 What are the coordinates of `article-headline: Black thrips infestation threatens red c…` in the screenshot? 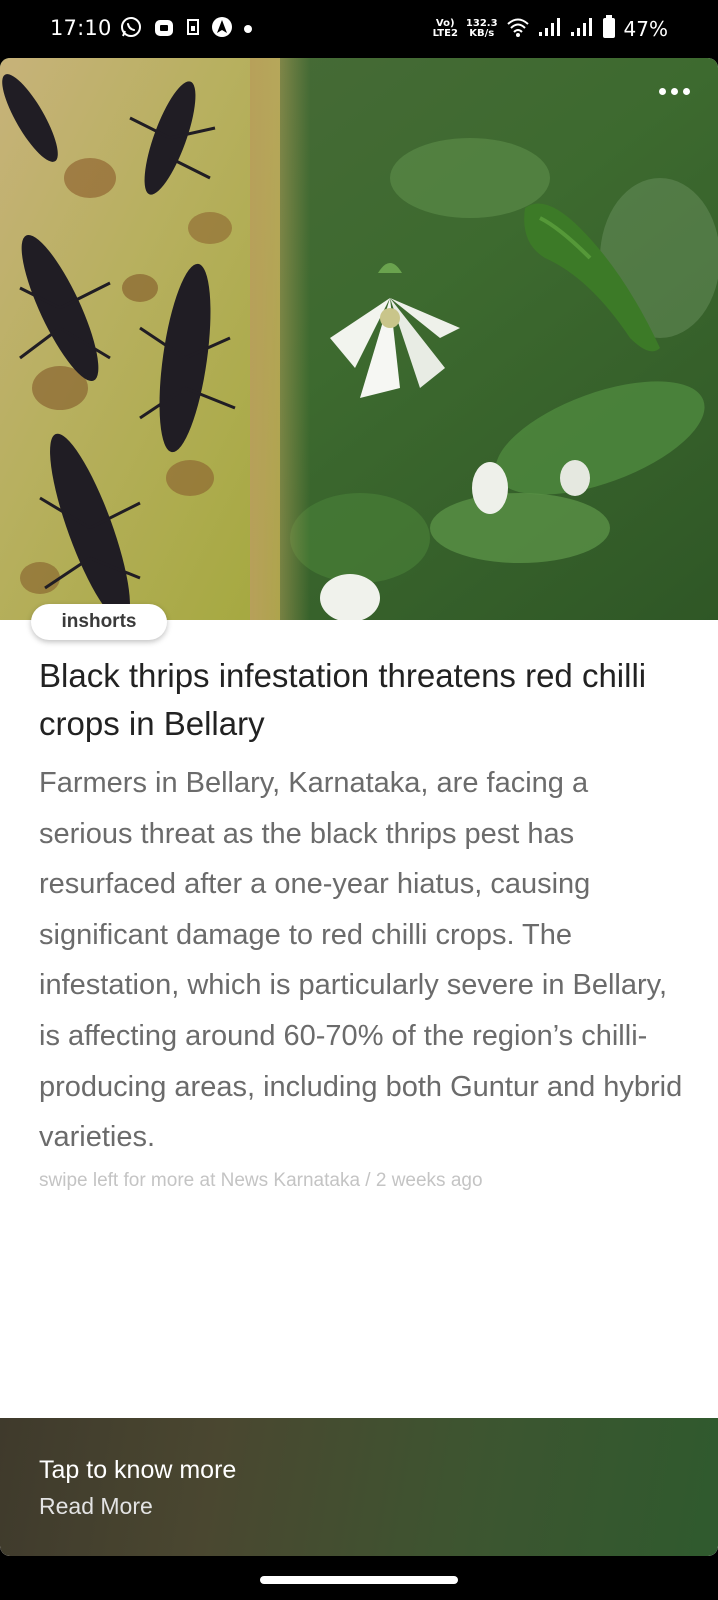 It's located at (343, 699).